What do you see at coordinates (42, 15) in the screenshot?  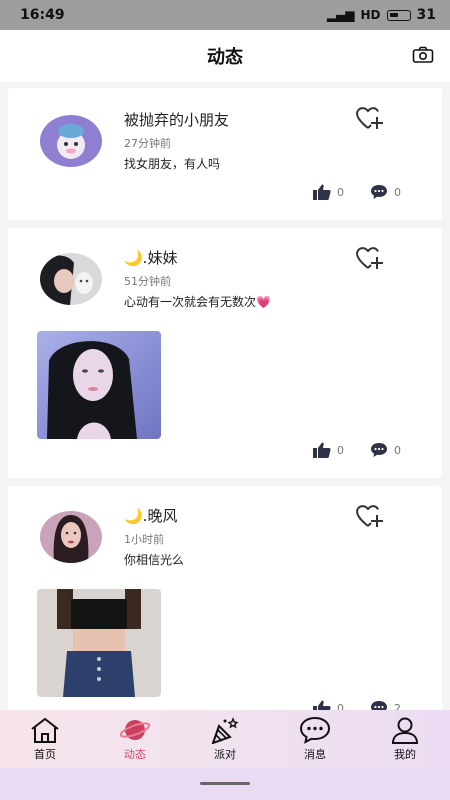 I see `status-time: 16:49` at bounding box center [42, 15].